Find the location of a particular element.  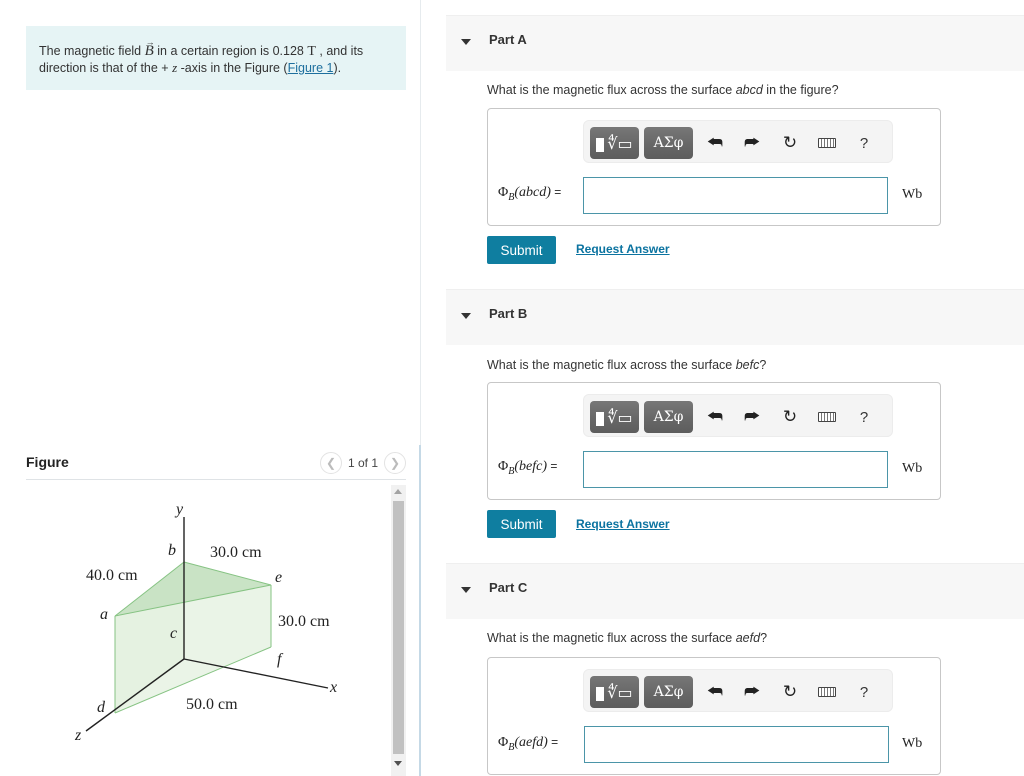

label-z: z is located at coordinates (78, 735).